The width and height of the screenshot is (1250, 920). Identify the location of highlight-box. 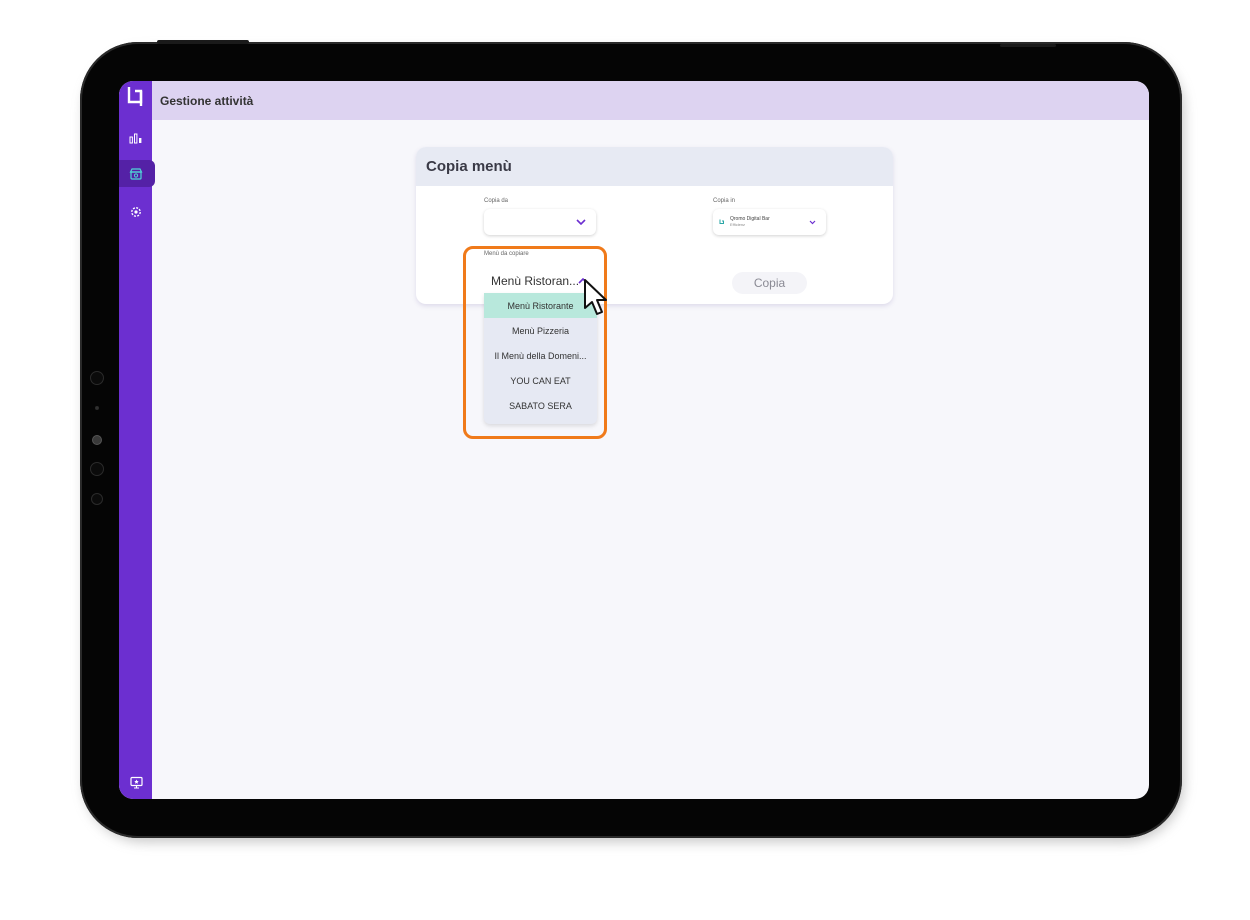
(535, 342).